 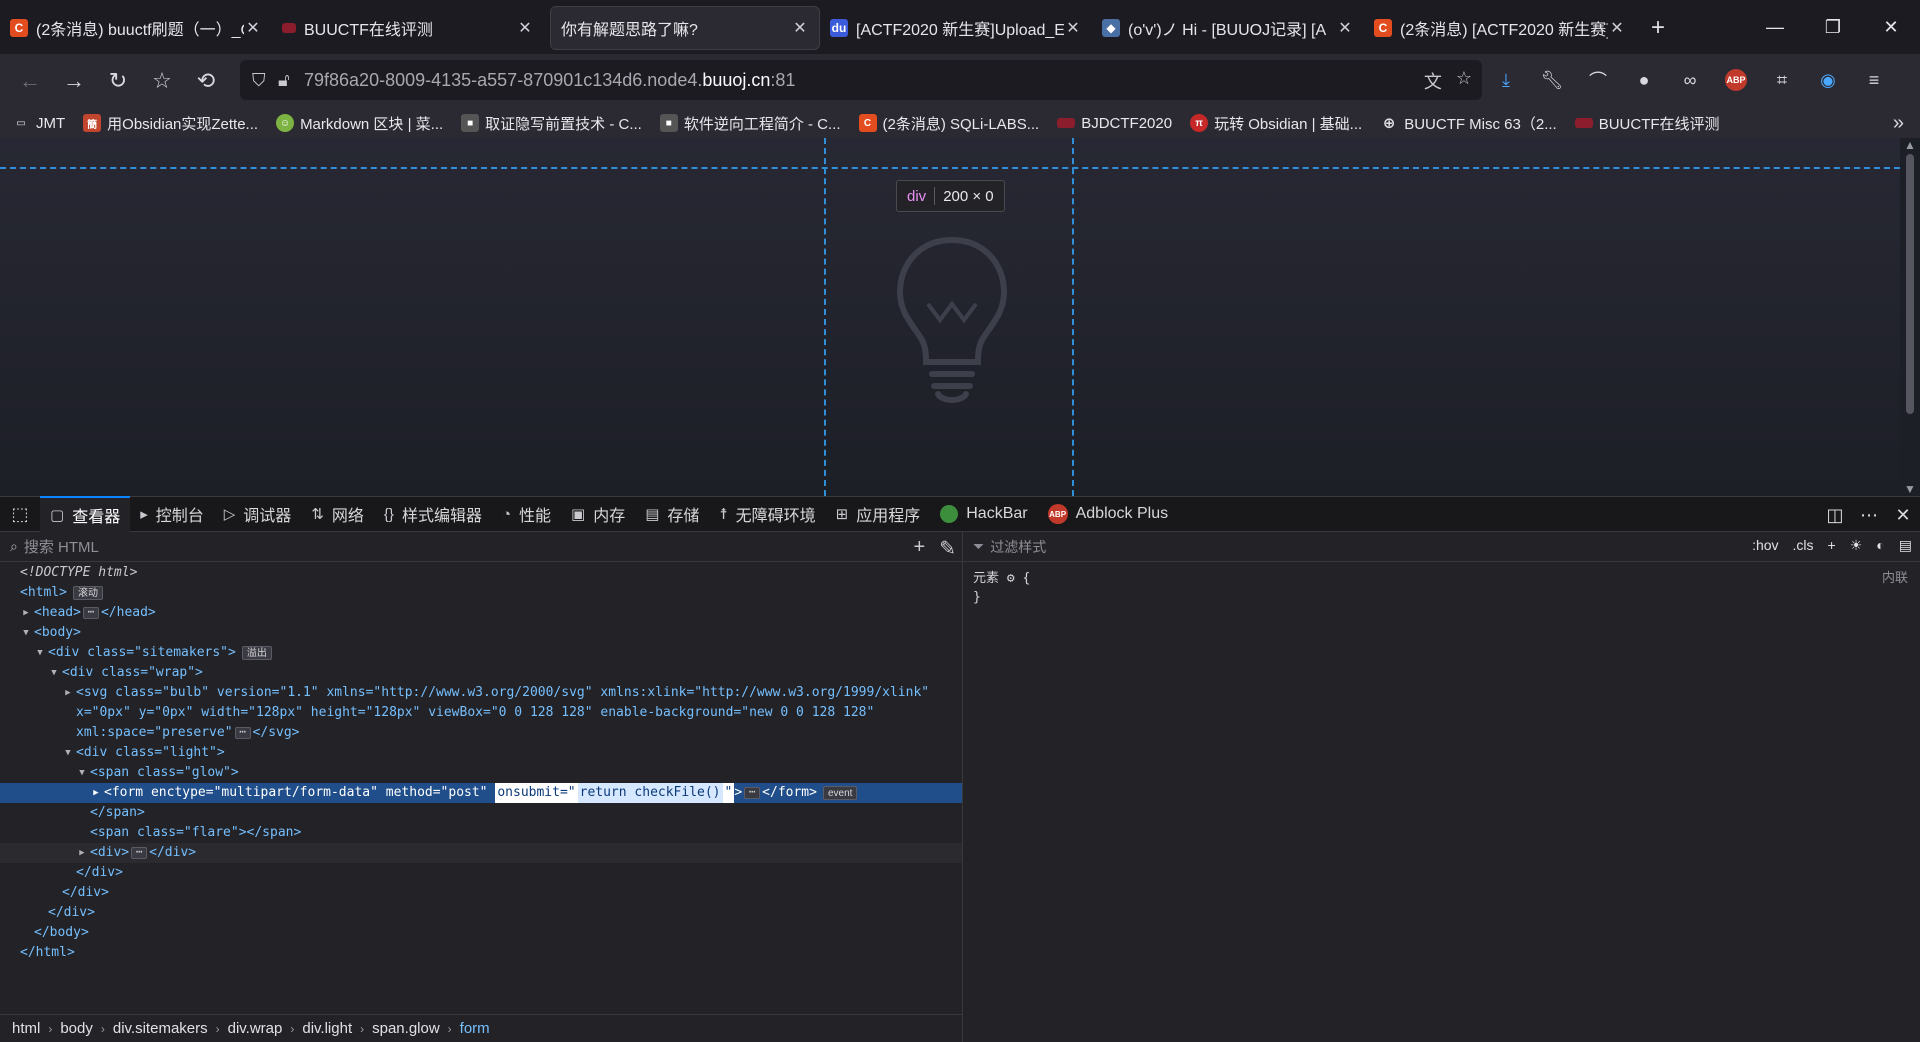 I want to click on tab-debugger: ▷ 调试器, so click(x=258, y=514).